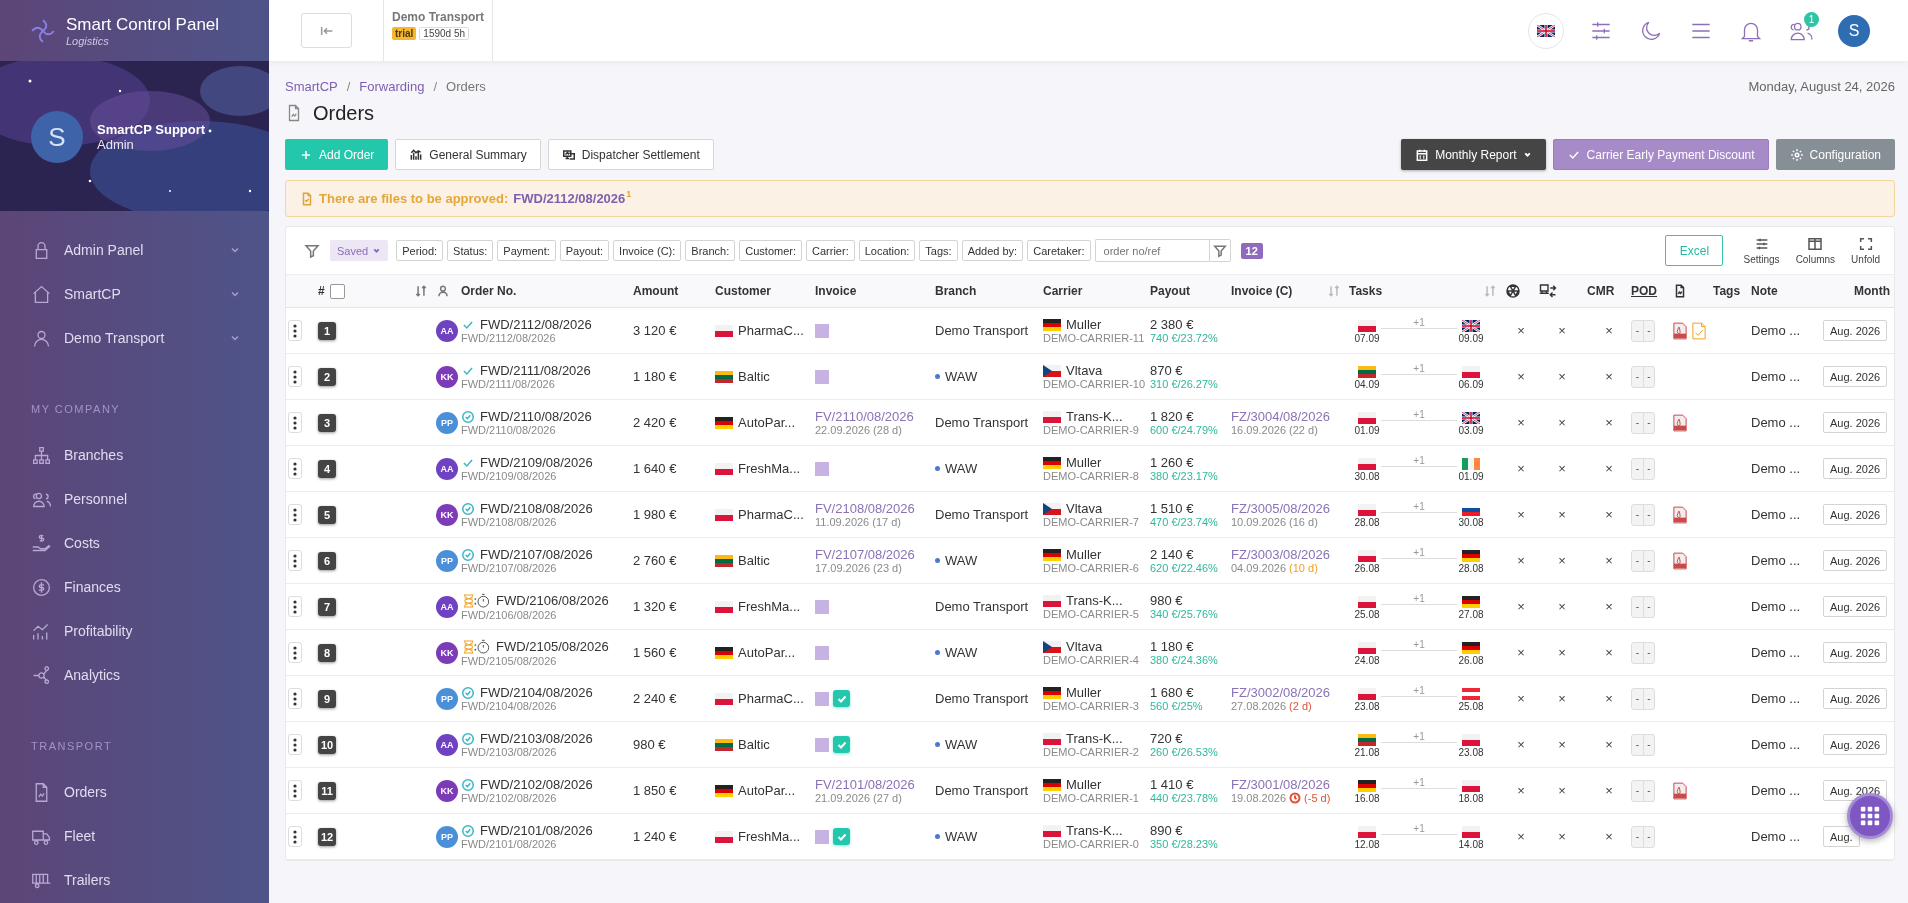  What do you see at coordinates (770, 250) in the screenshot?
I see `filter-chip: Customer:` at bounding box center [770, 250].